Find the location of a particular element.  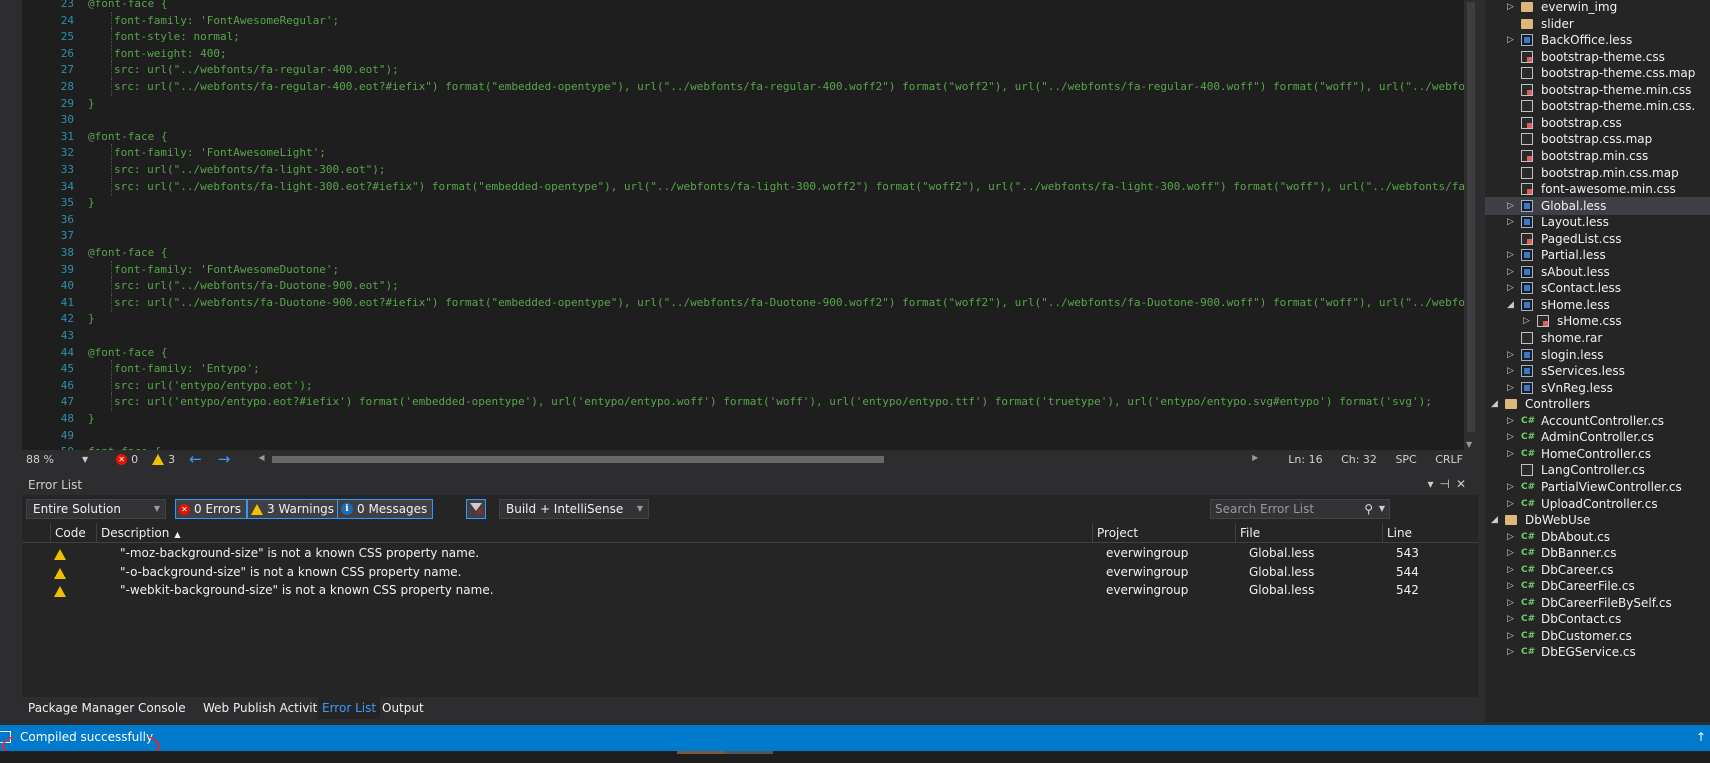

tree-item: ▷ C# UploadController.cs is located at coordinates (1597, 504).